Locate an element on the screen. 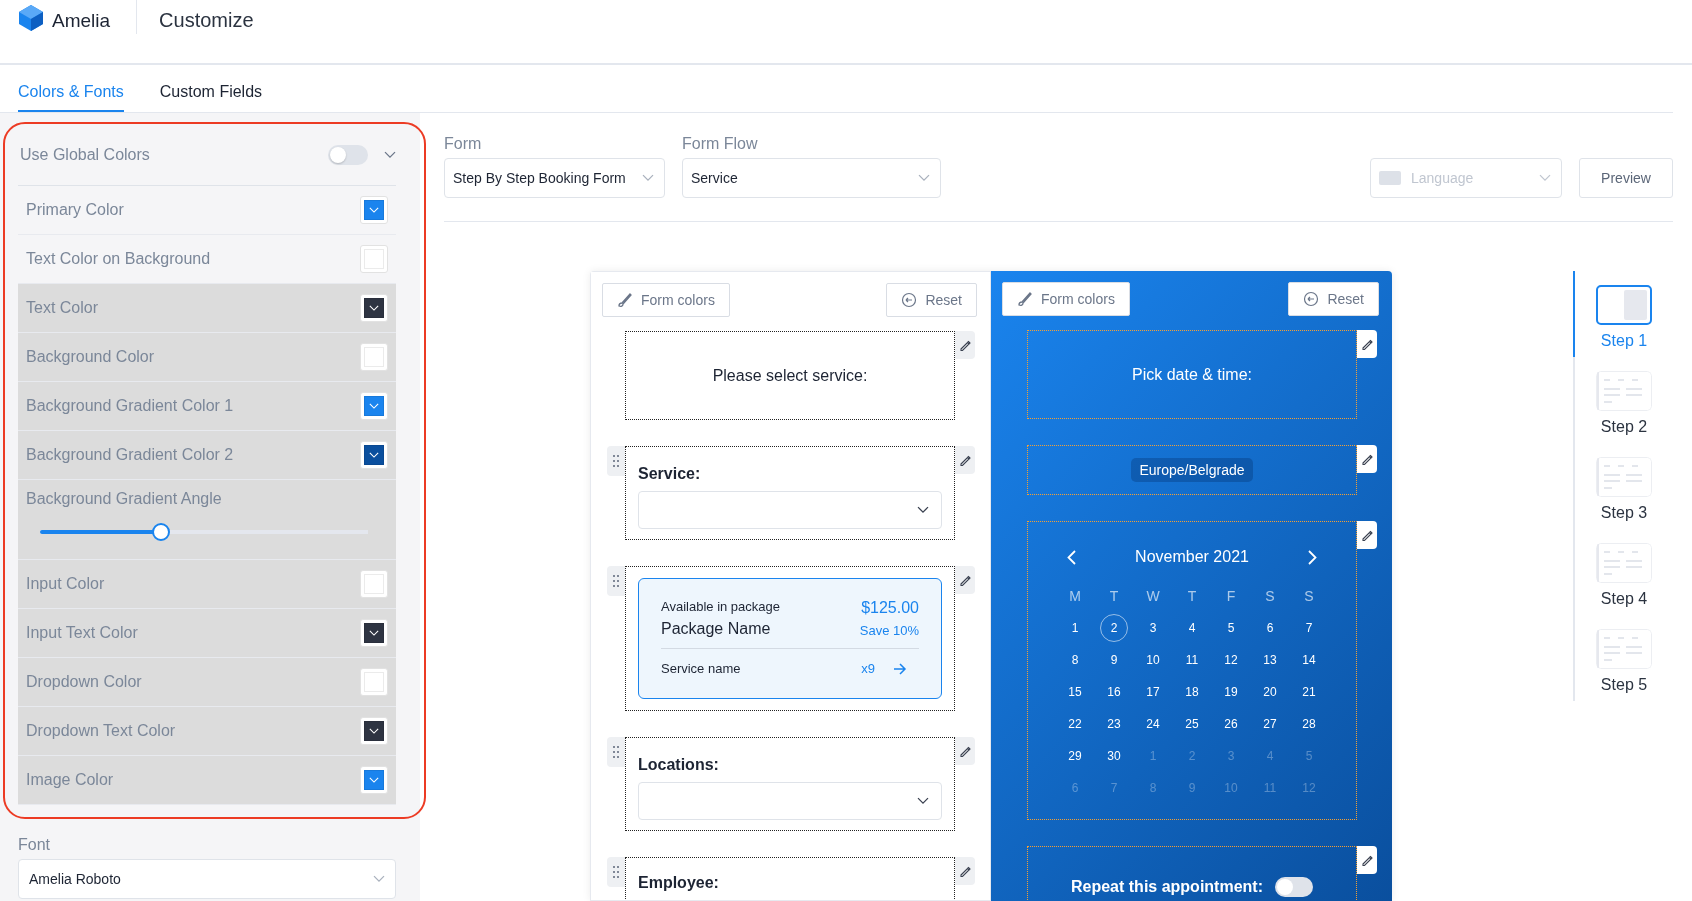 The height and width of the screenshot is (901, 1692). tab: Custom Fields is located at coordinates (211, 93).